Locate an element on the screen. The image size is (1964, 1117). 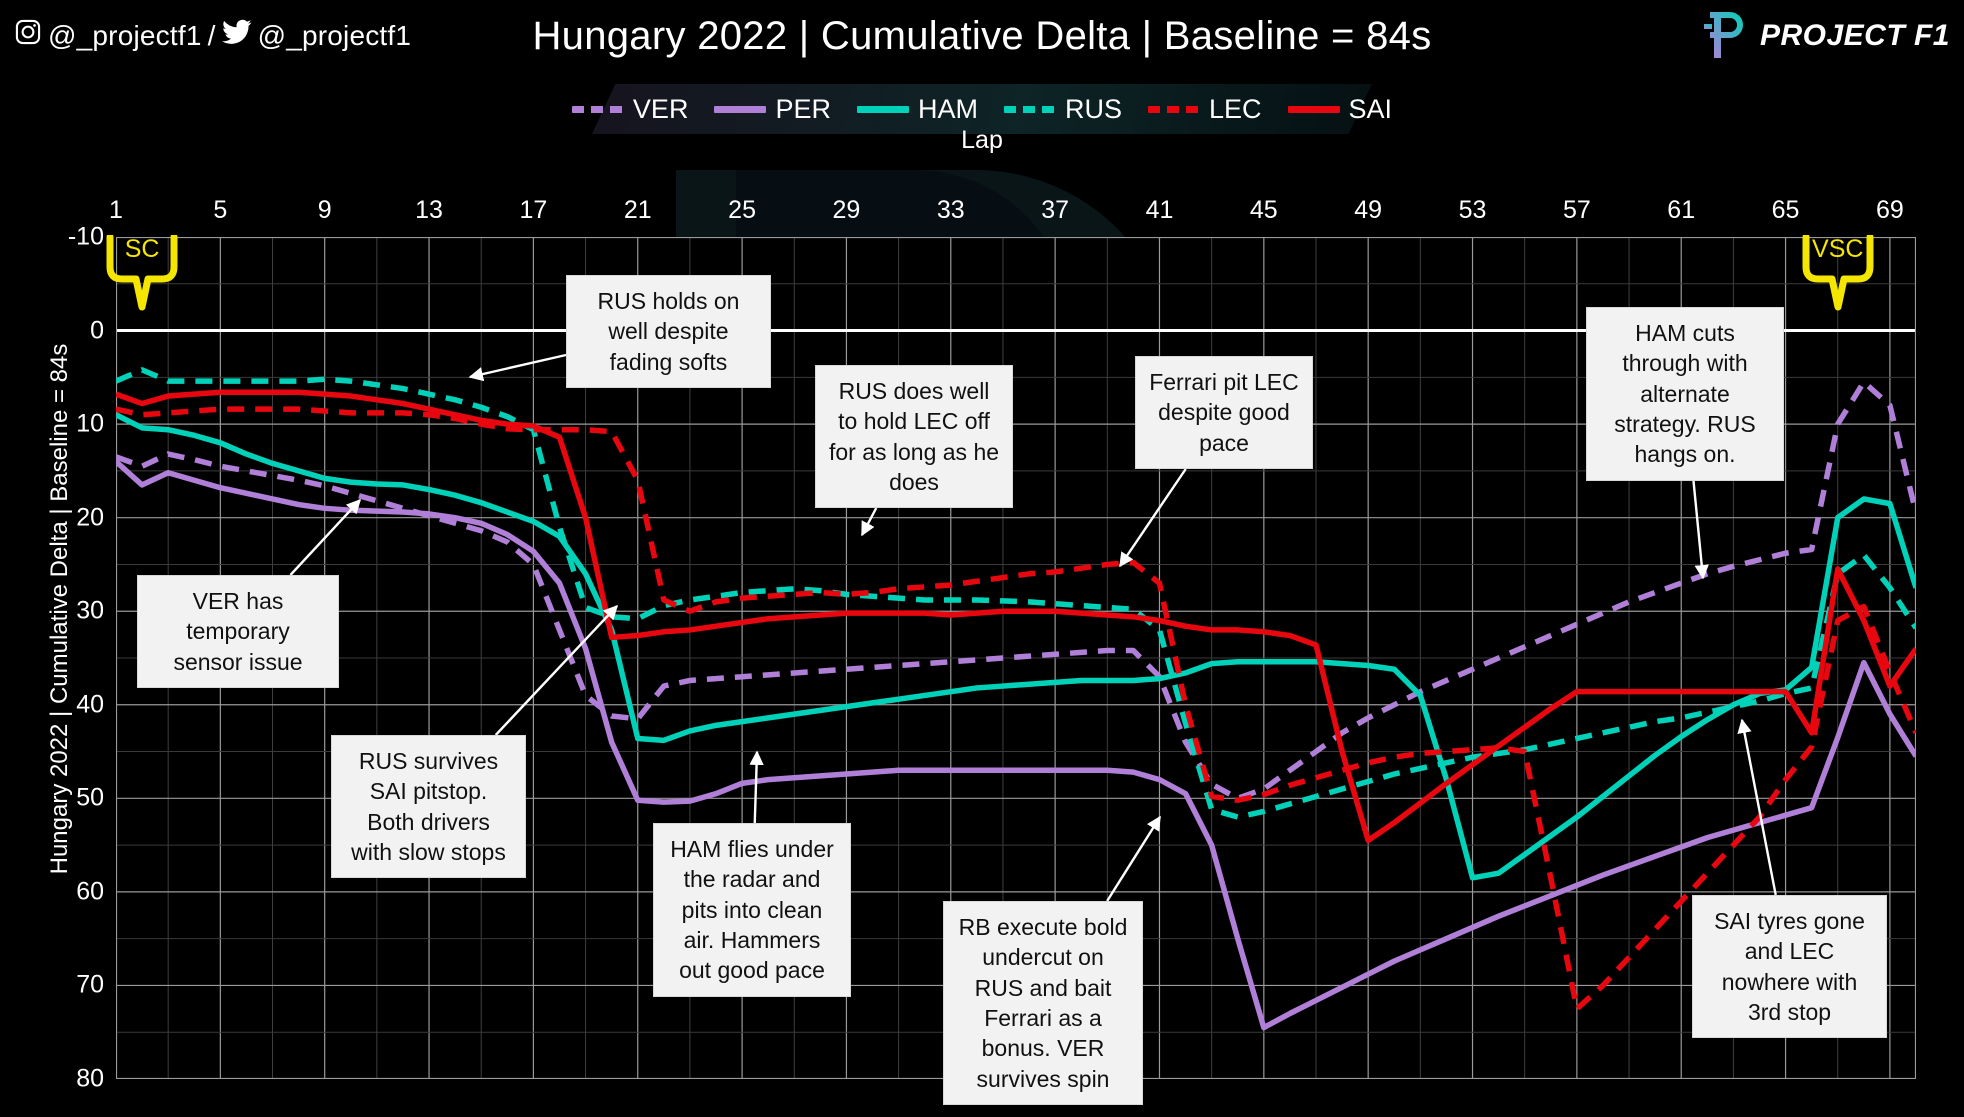
x-tick-37: 37 is located at coordinates (1055, 210).